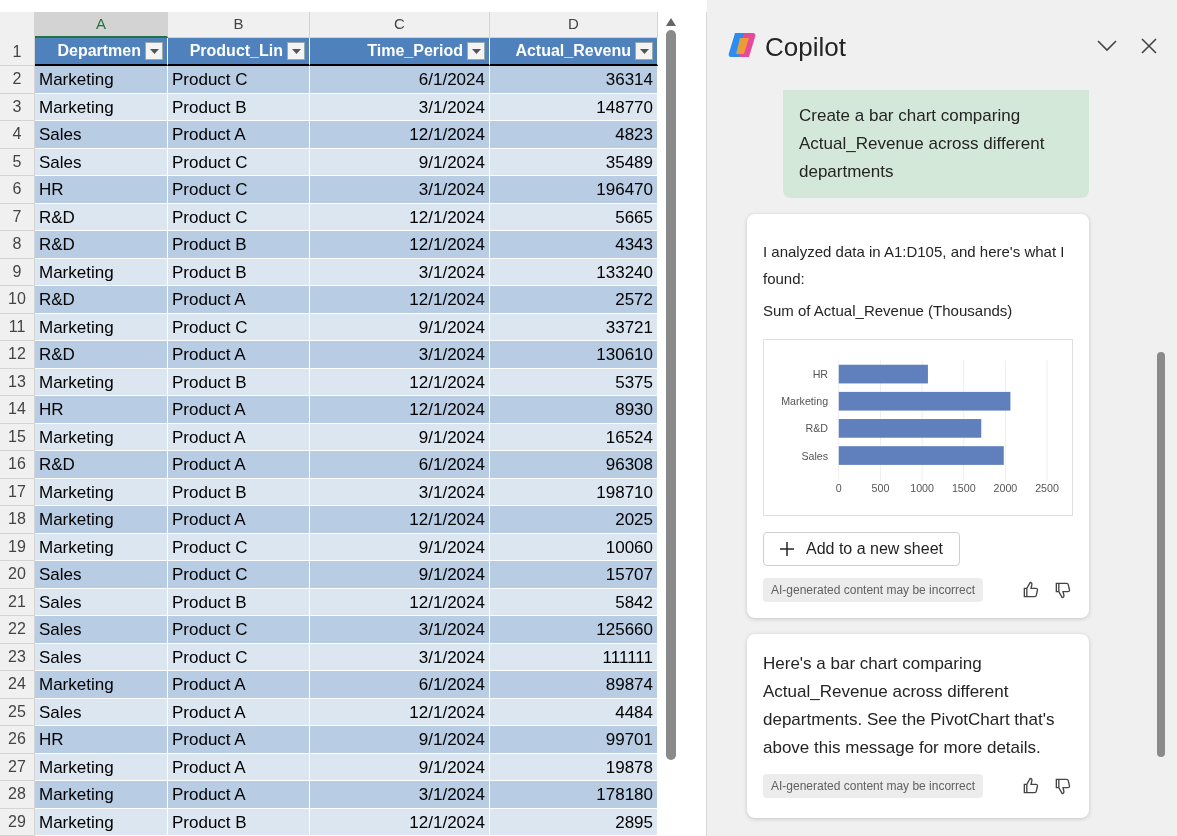  I want to click on row-number: 26, so click(17, 740).